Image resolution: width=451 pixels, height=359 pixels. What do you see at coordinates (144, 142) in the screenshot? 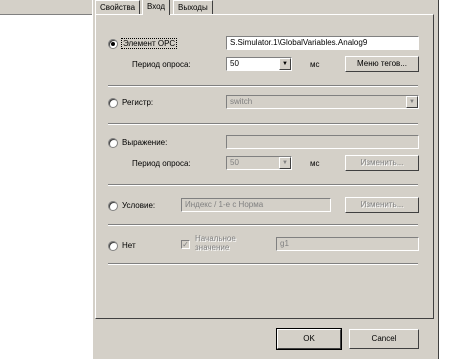
I see `expression-radio-label: Выражение:` at bounding box center [144, 142].